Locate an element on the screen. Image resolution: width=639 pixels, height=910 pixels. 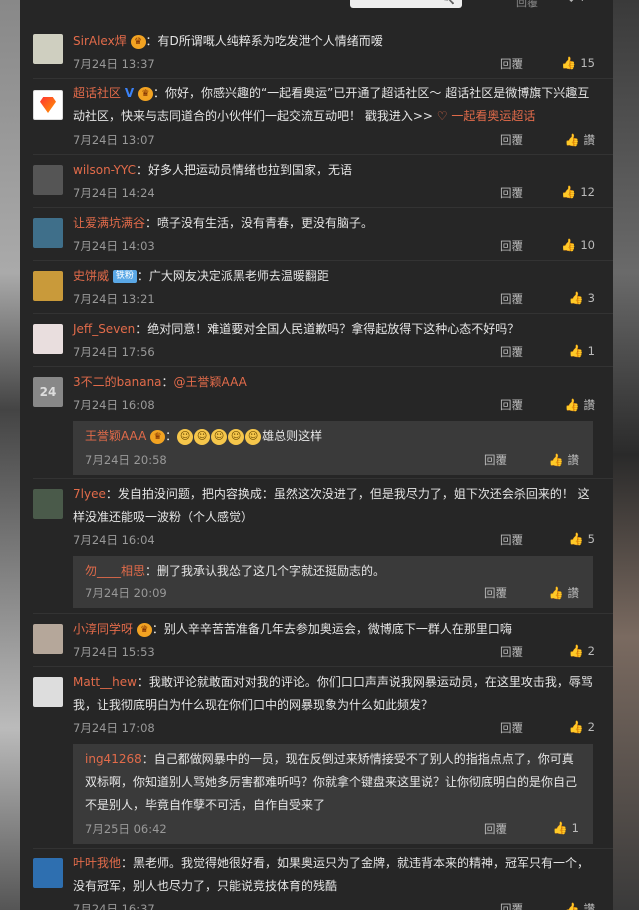
comment-text: wilson-YYC：好多人把运动员情绪也拉到国家，无语 is located at coordinates (334, 170).